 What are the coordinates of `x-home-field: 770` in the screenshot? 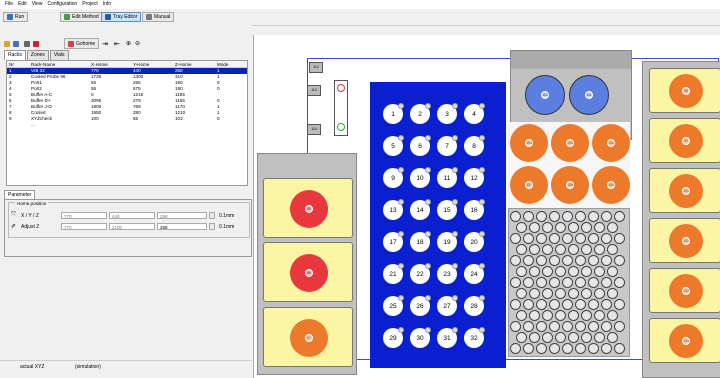 It's located at (84, 215).